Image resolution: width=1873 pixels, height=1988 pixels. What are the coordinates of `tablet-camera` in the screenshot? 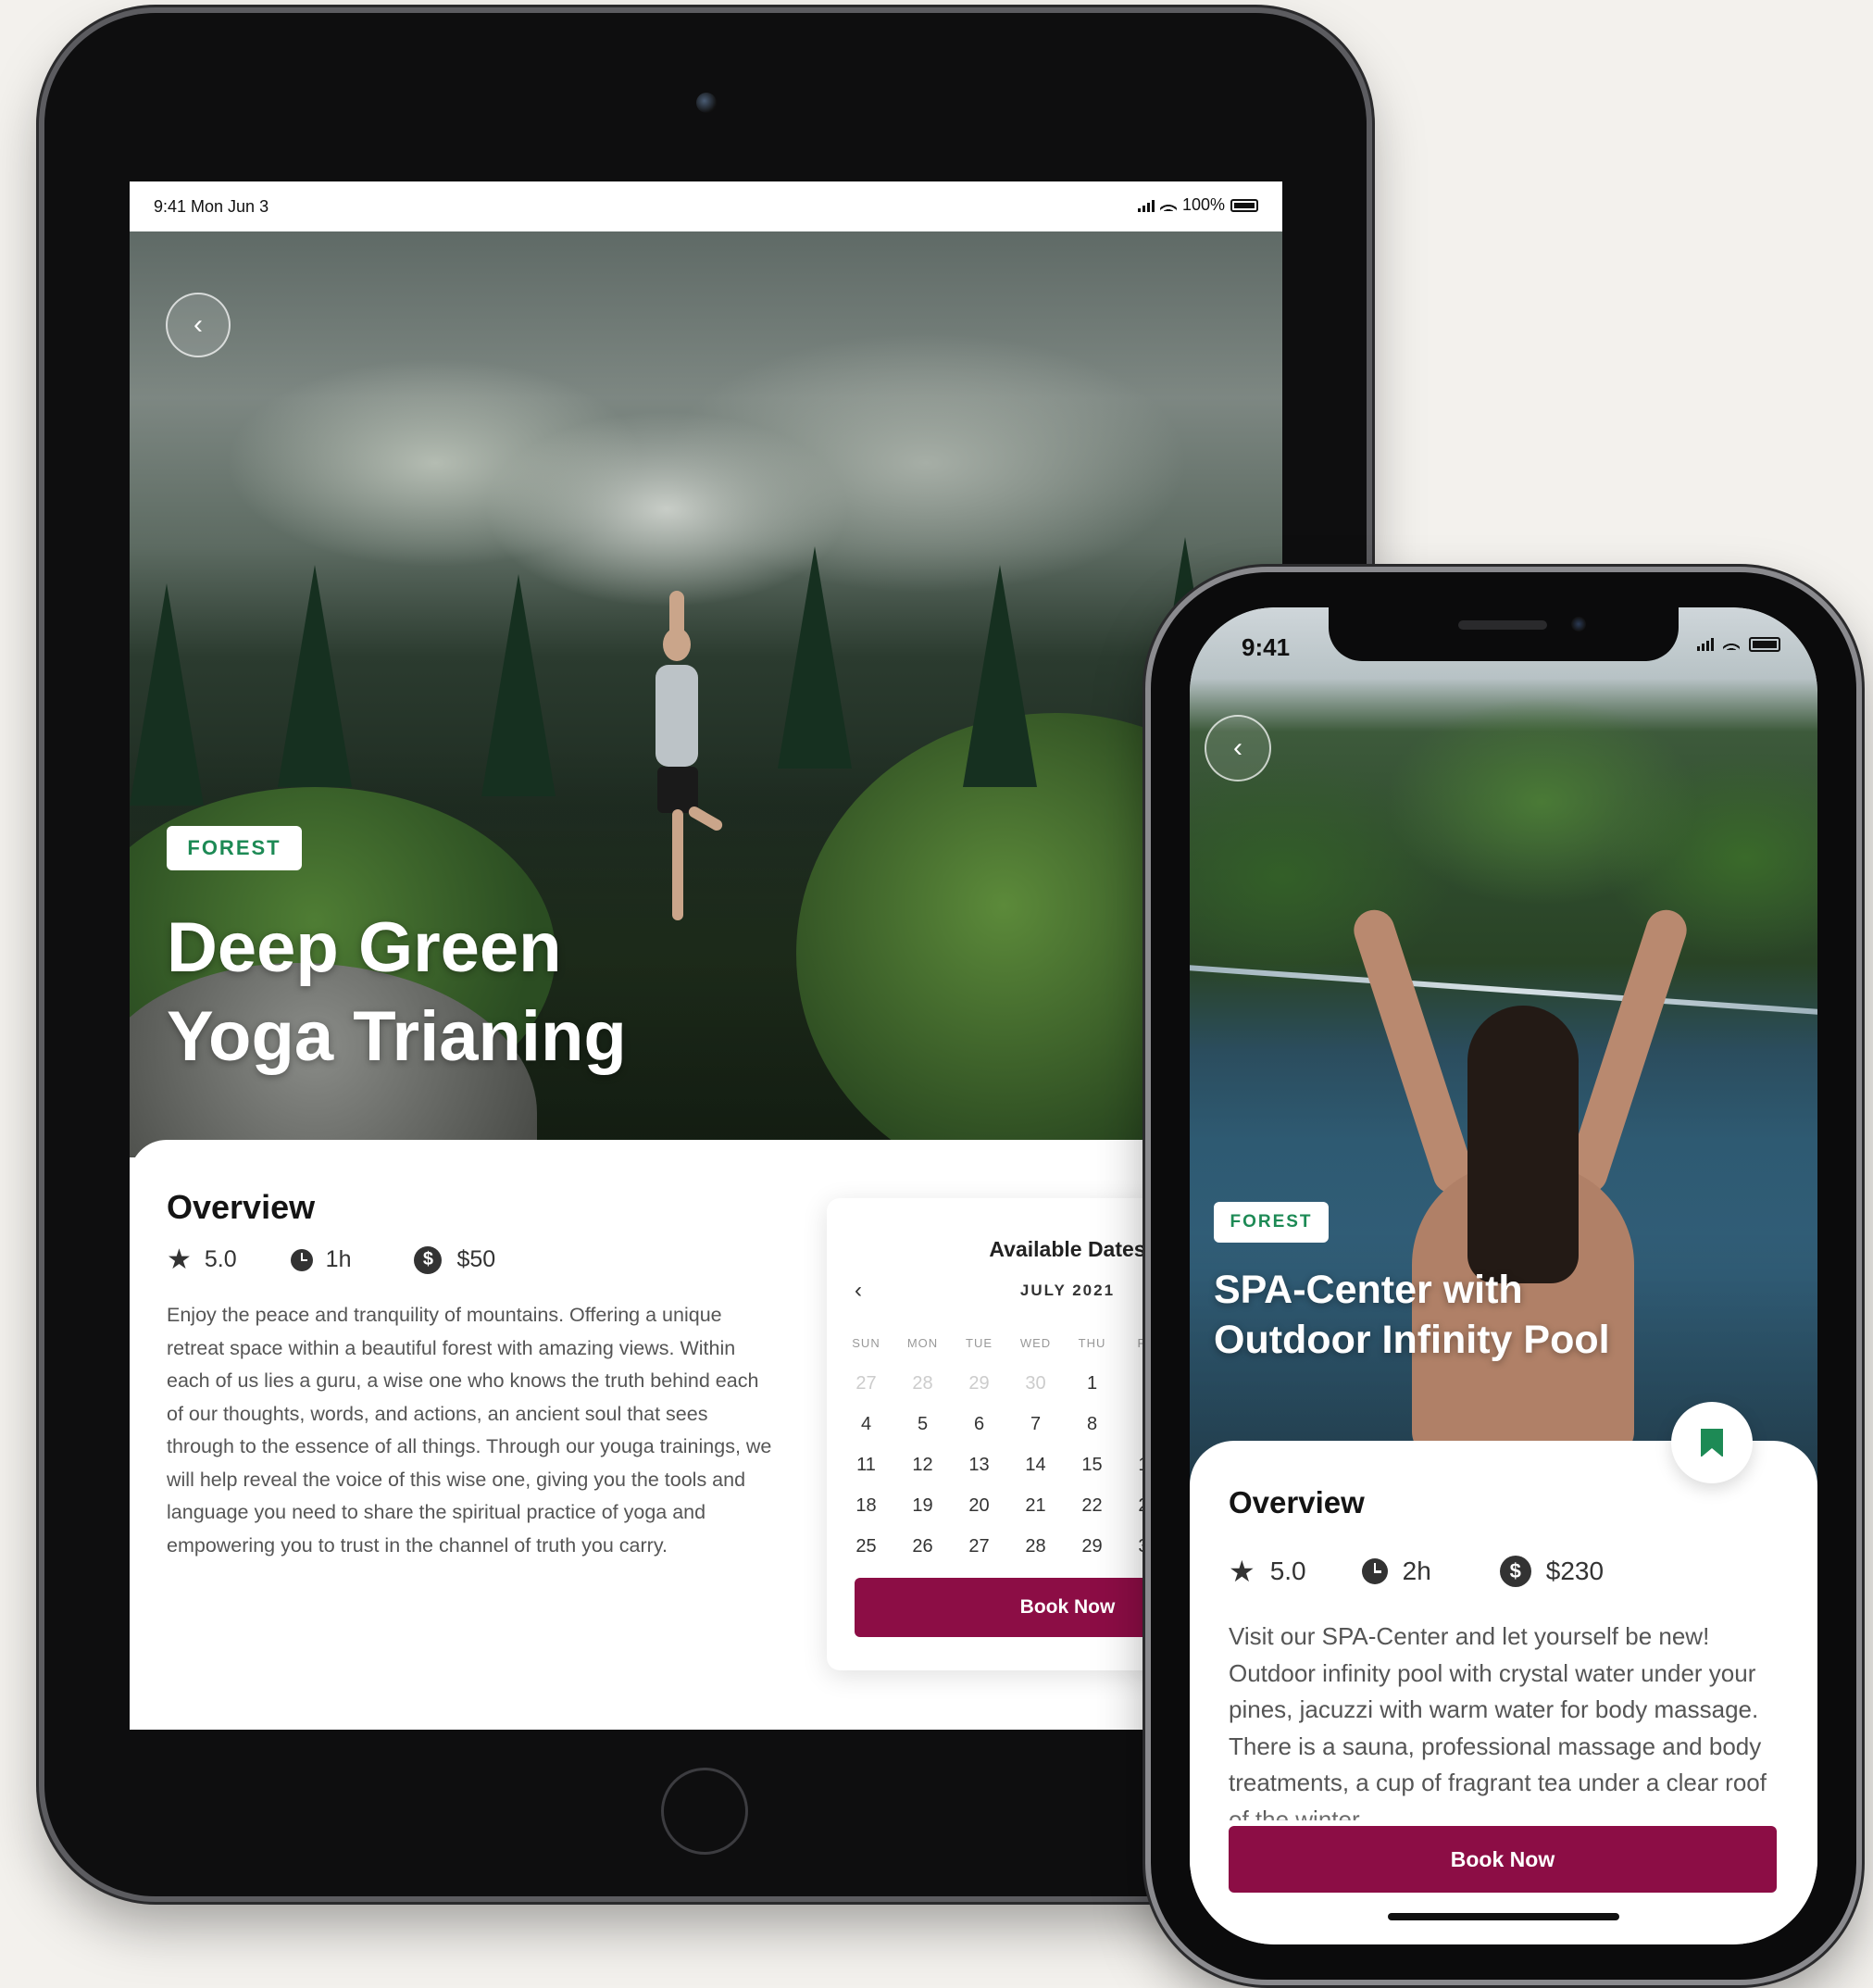 It's located at (706, 103).